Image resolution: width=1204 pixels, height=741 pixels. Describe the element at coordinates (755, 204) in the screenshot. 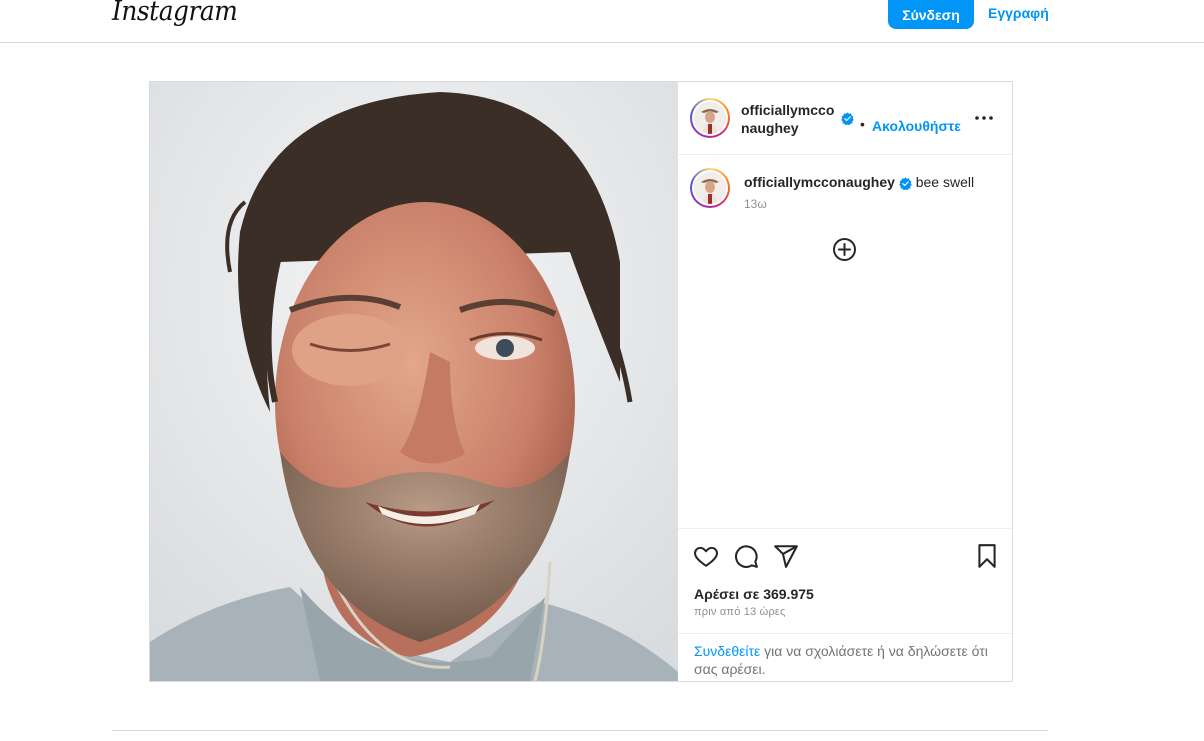

I see `caption-timestamp: 13ω` at that location.